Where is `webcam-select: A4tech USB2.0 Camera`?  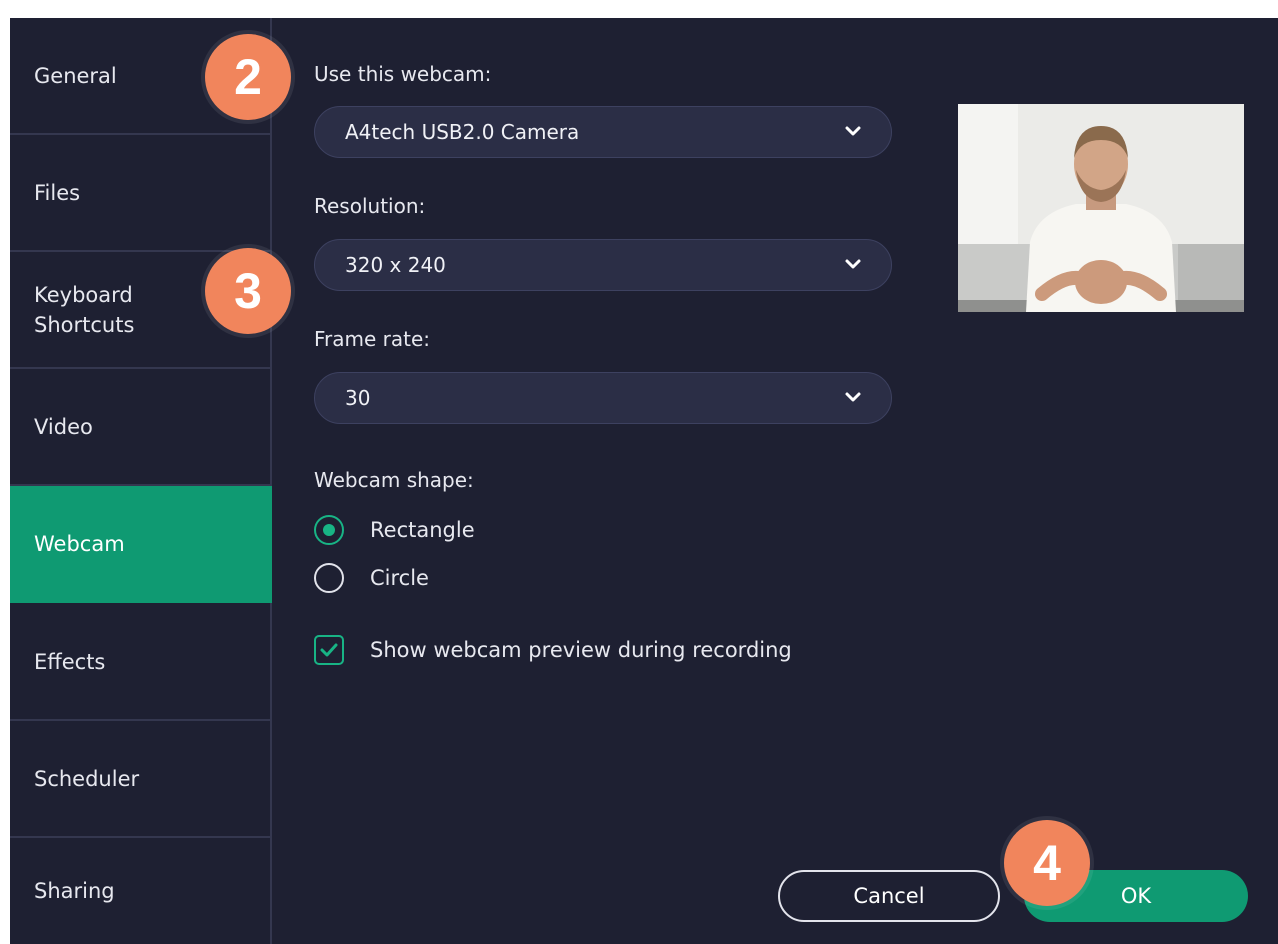 webcam-select: A4tech USB2.0 Camera is located at coordinates (603, 132).